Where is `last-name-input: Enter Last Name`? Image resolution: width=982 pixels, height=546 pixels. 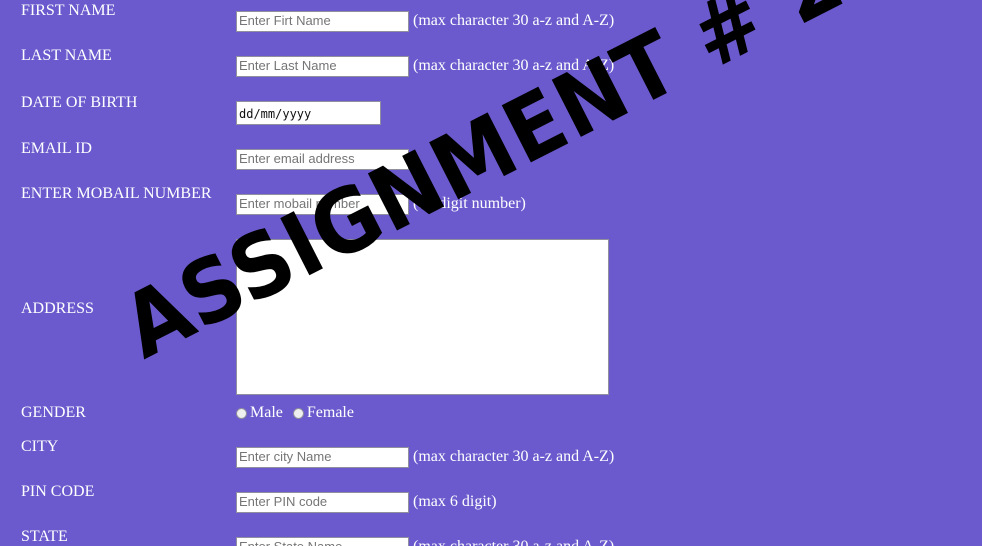 last-name-input: Enter Last Name is located at coordinates (322, 66).